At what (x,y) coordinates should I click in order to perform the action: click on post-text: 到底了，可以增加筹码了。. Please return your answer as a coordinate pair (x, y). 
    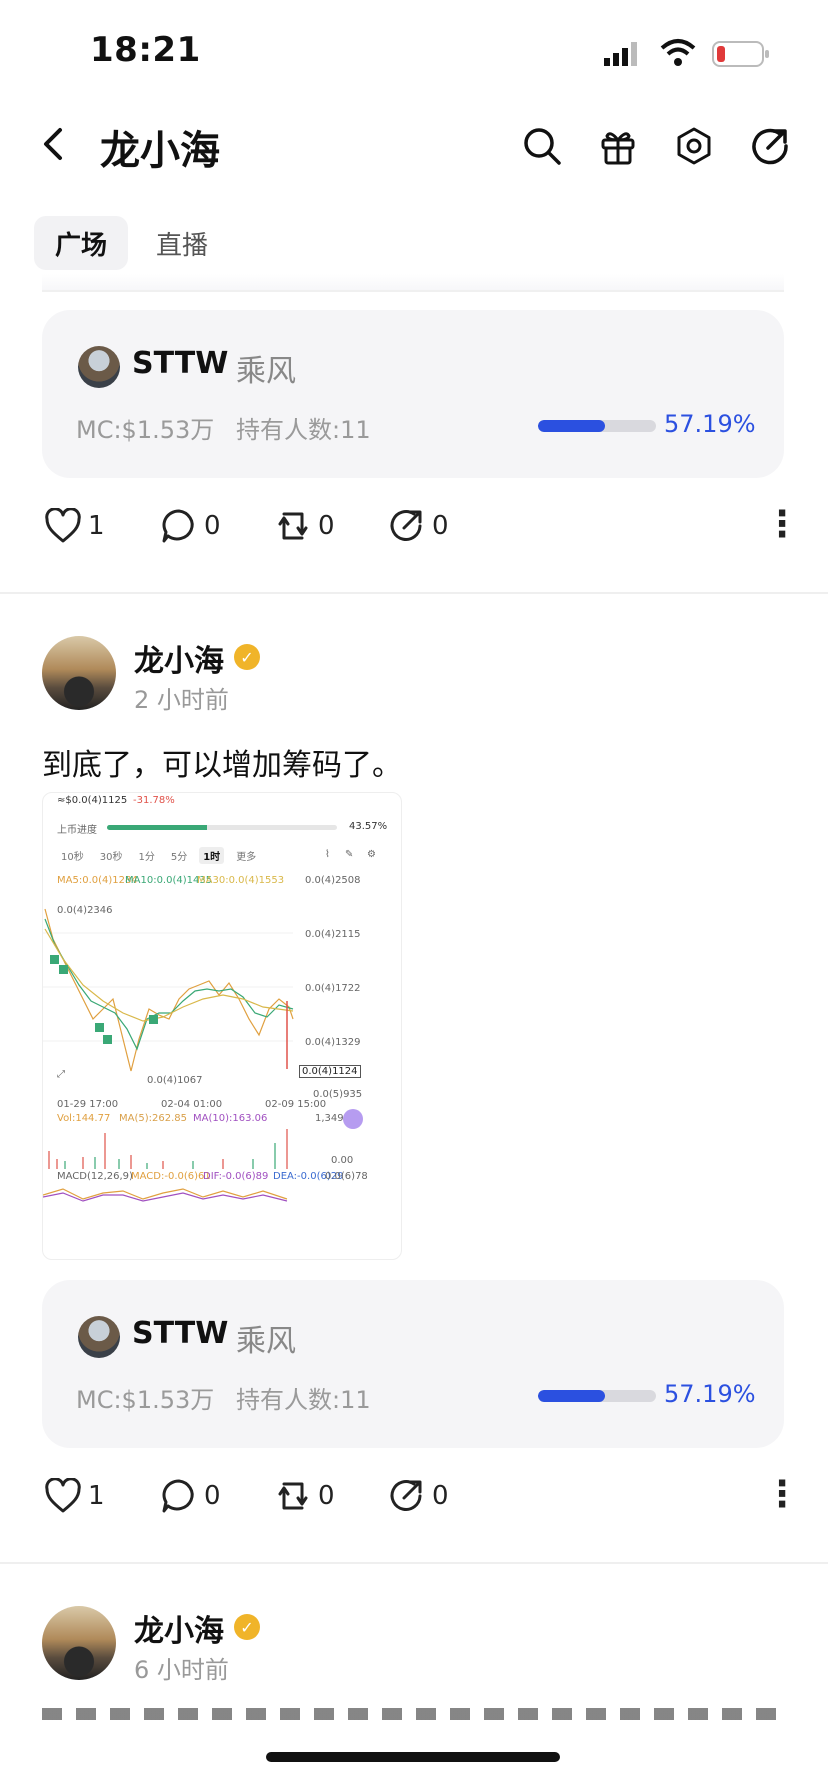
    Looking at the image, I should click on (222, 765).